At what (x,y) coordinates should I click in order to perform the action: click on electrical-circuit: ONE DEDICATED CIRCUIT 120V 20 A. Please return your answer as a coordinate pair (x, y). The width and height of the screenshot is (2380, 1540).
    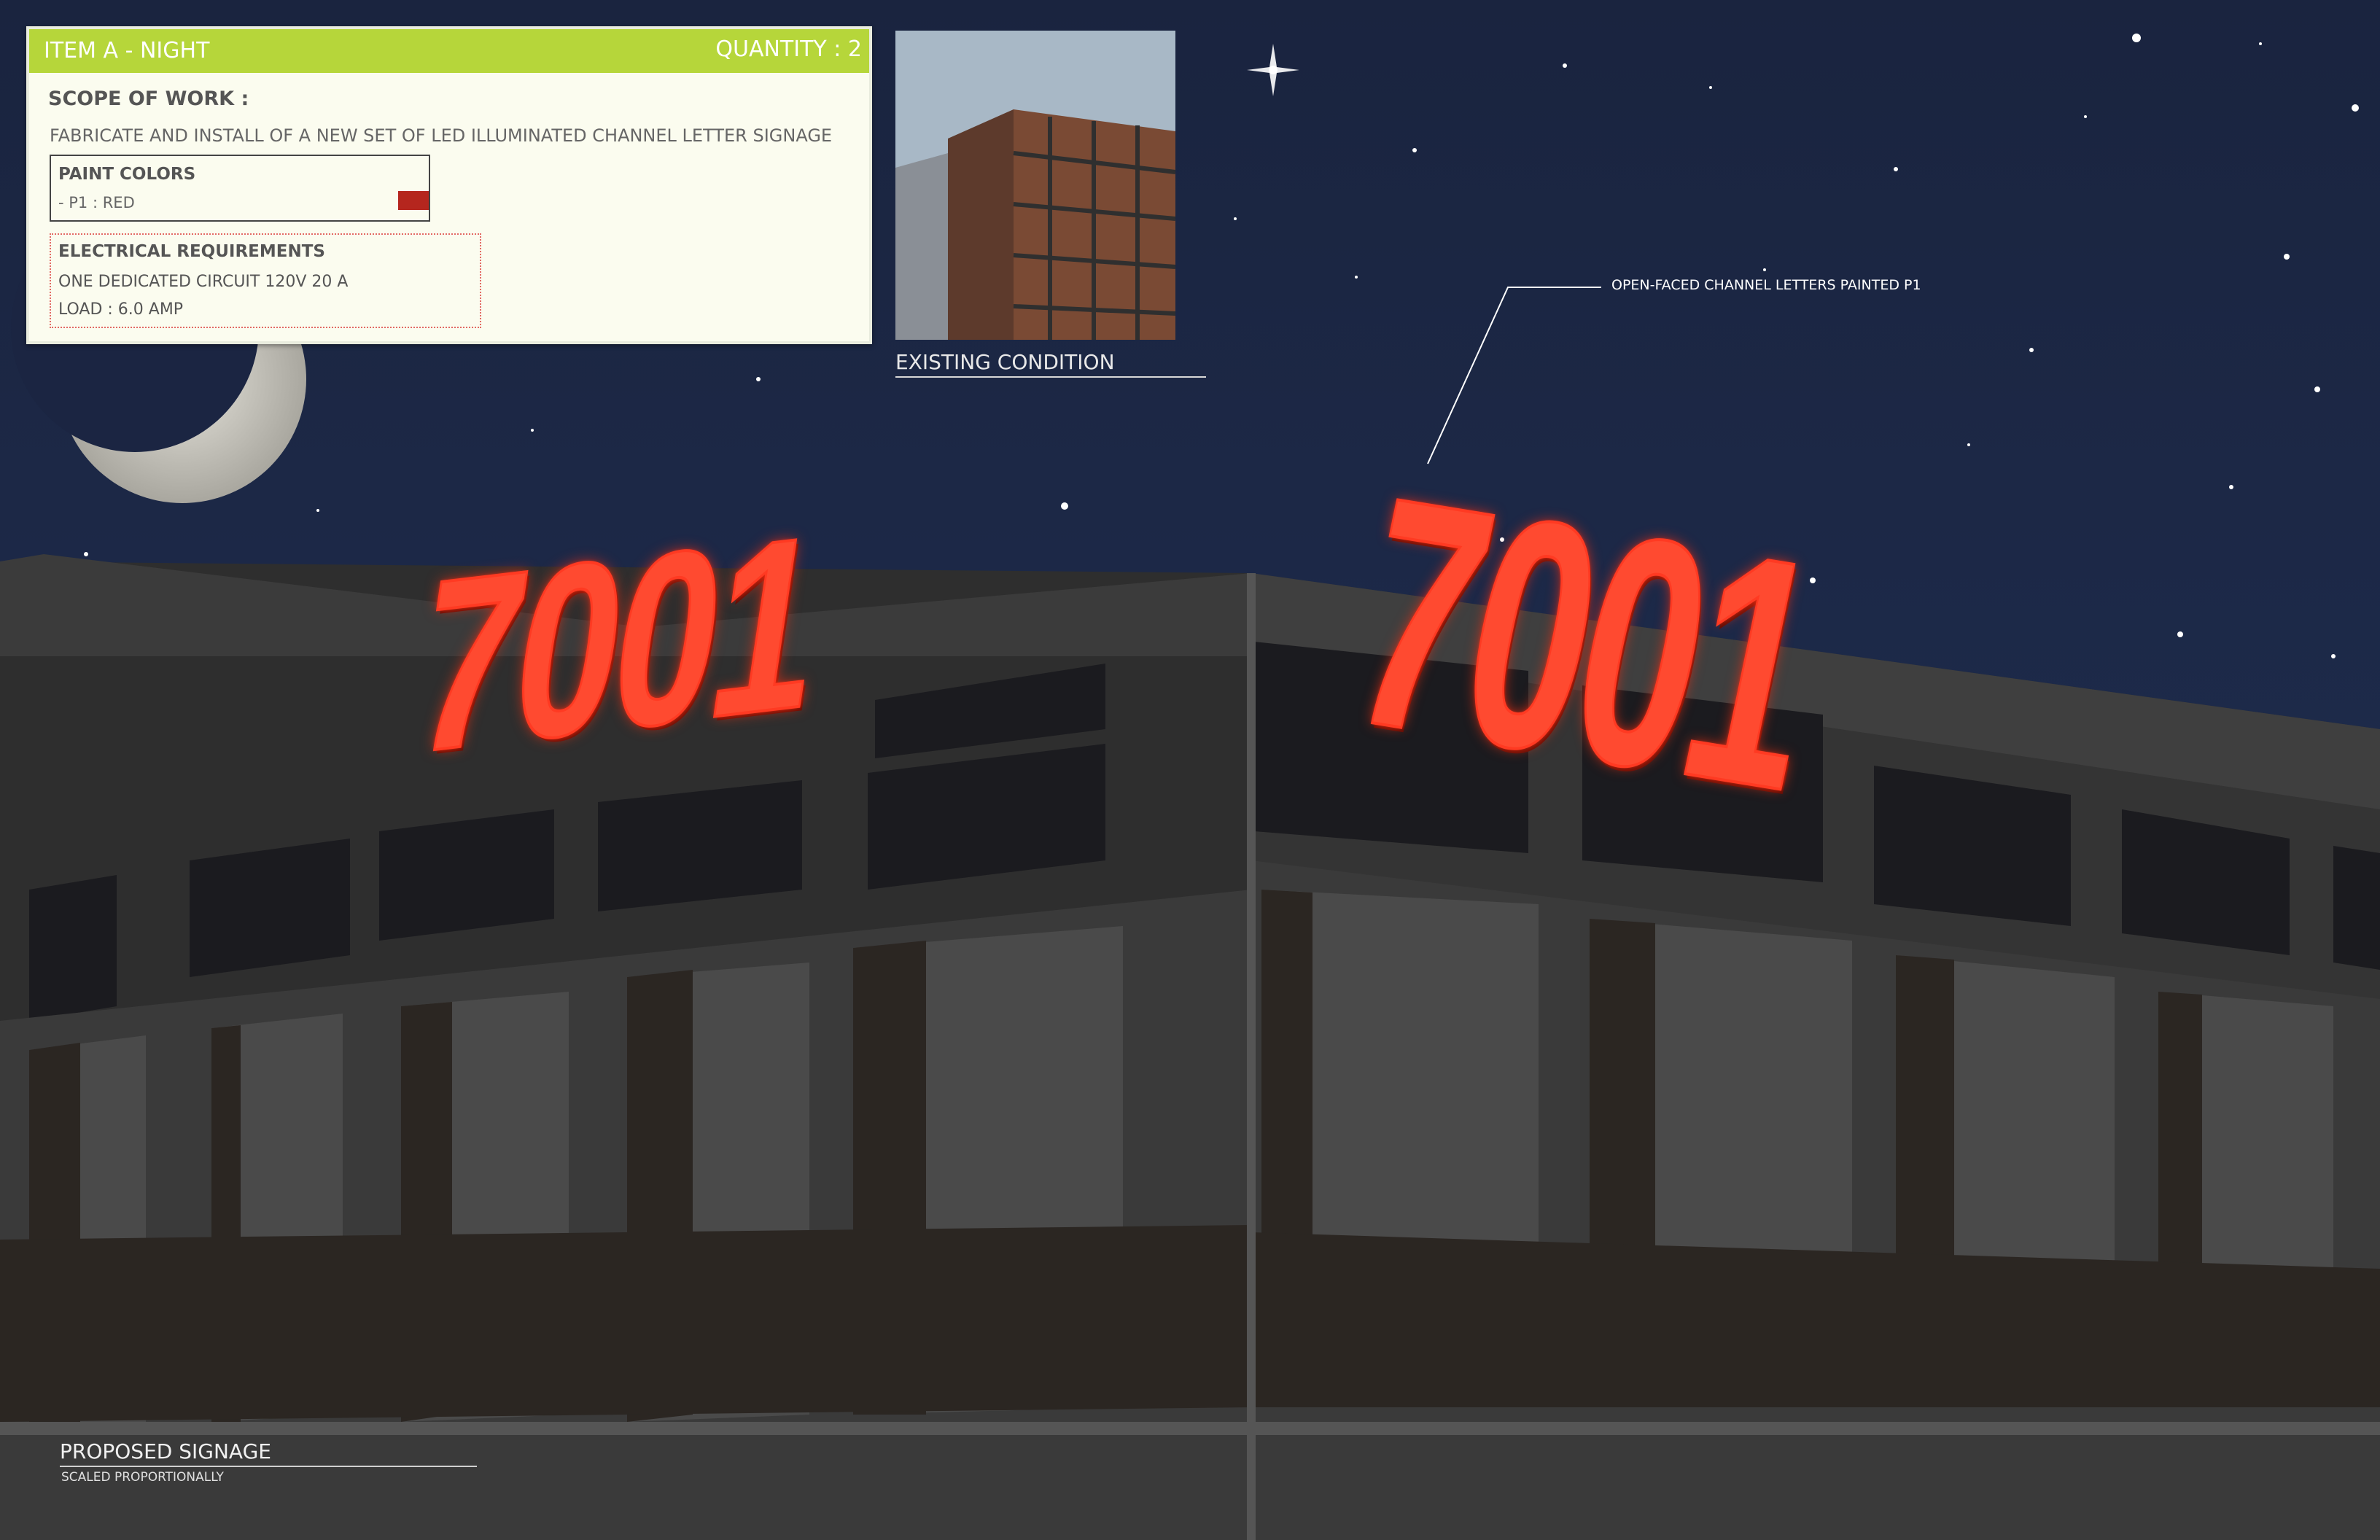
    Looking at the image, I should click on (203, 282).